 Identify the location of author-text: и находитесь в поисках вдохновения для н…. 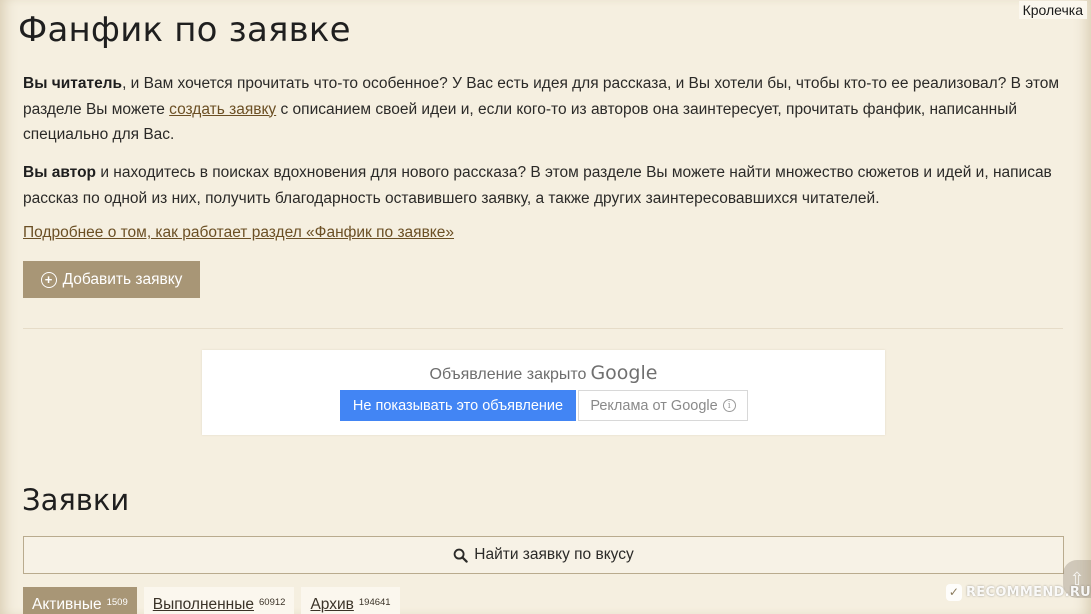
(537, 185).